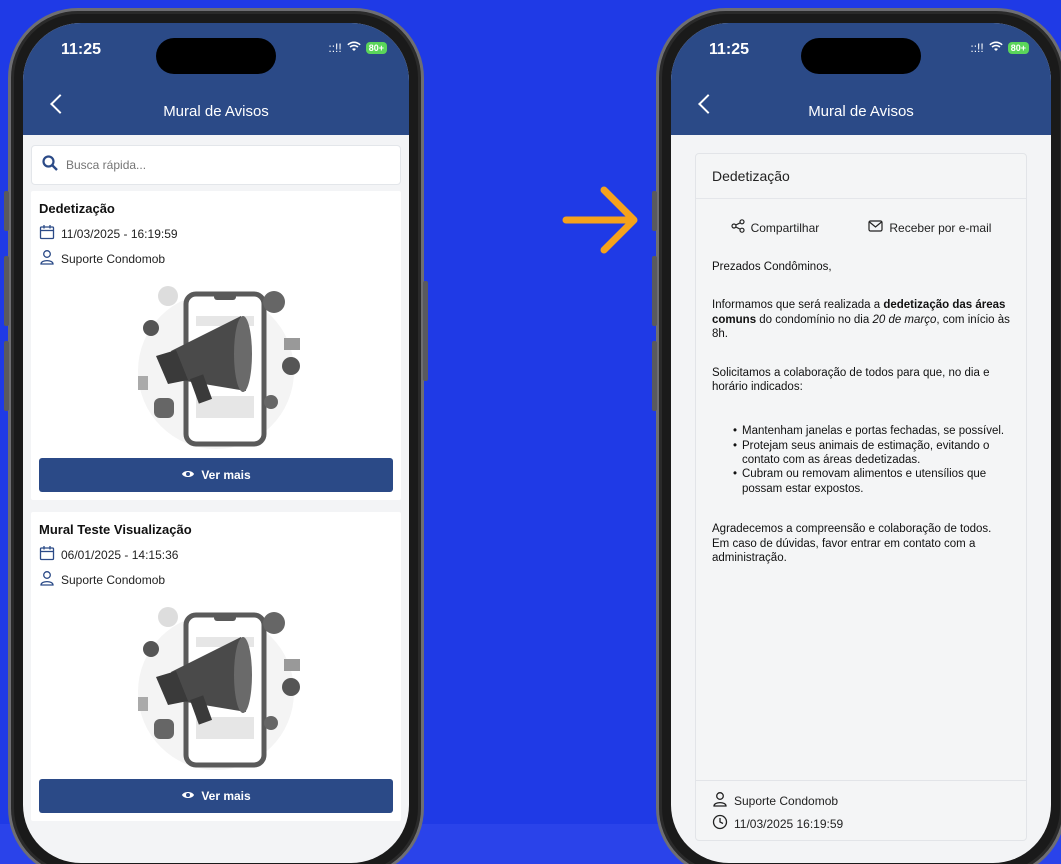 This screenshot has width=1061, height=864. What do you see at coordinates (119, 233) in the screenshot?
I see `notice-date: 11/03/2025 - 16:19:59` at bounding box center [119, 233].